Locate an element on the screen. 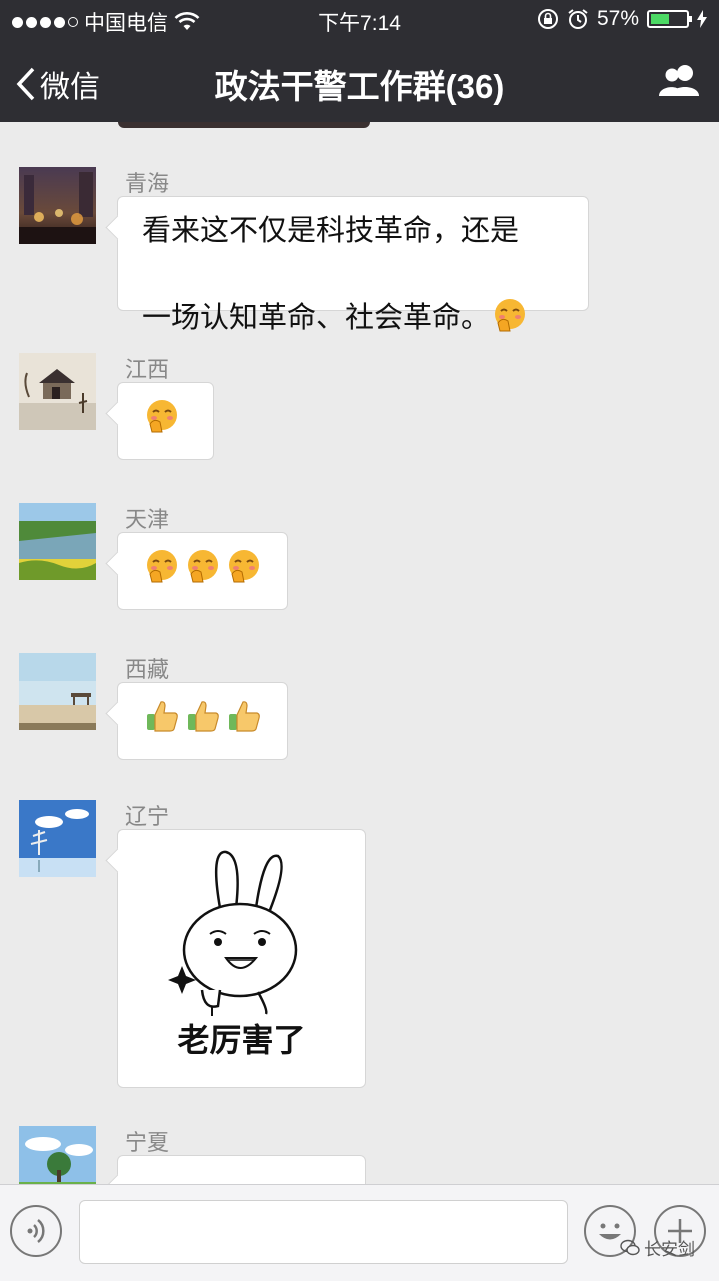  sender-name: 西藏 is located at coordinates (147, 669).